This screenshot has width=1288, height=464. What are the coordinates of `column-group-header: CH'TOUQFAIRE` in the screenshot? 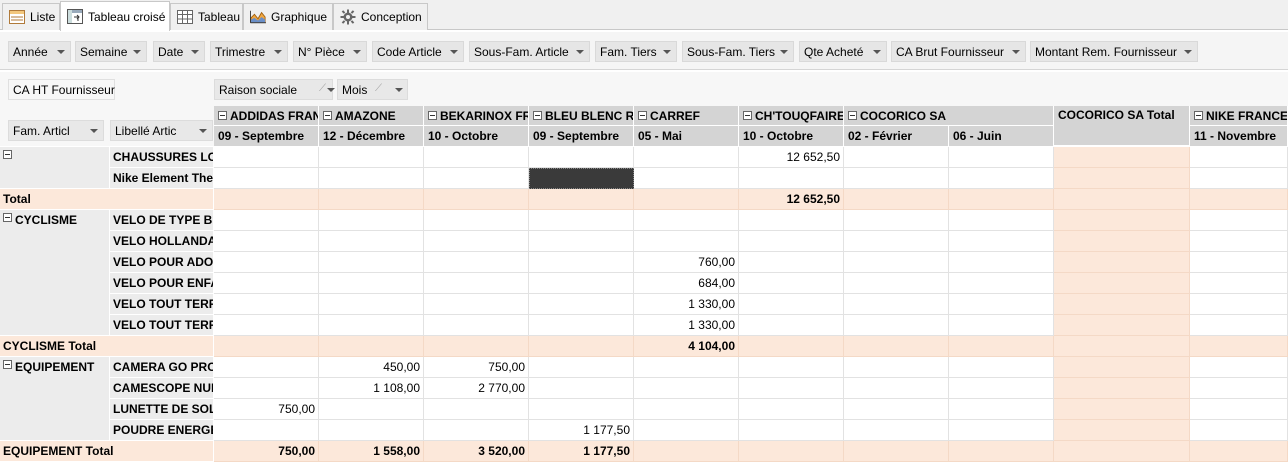 It's located at (791, 116).